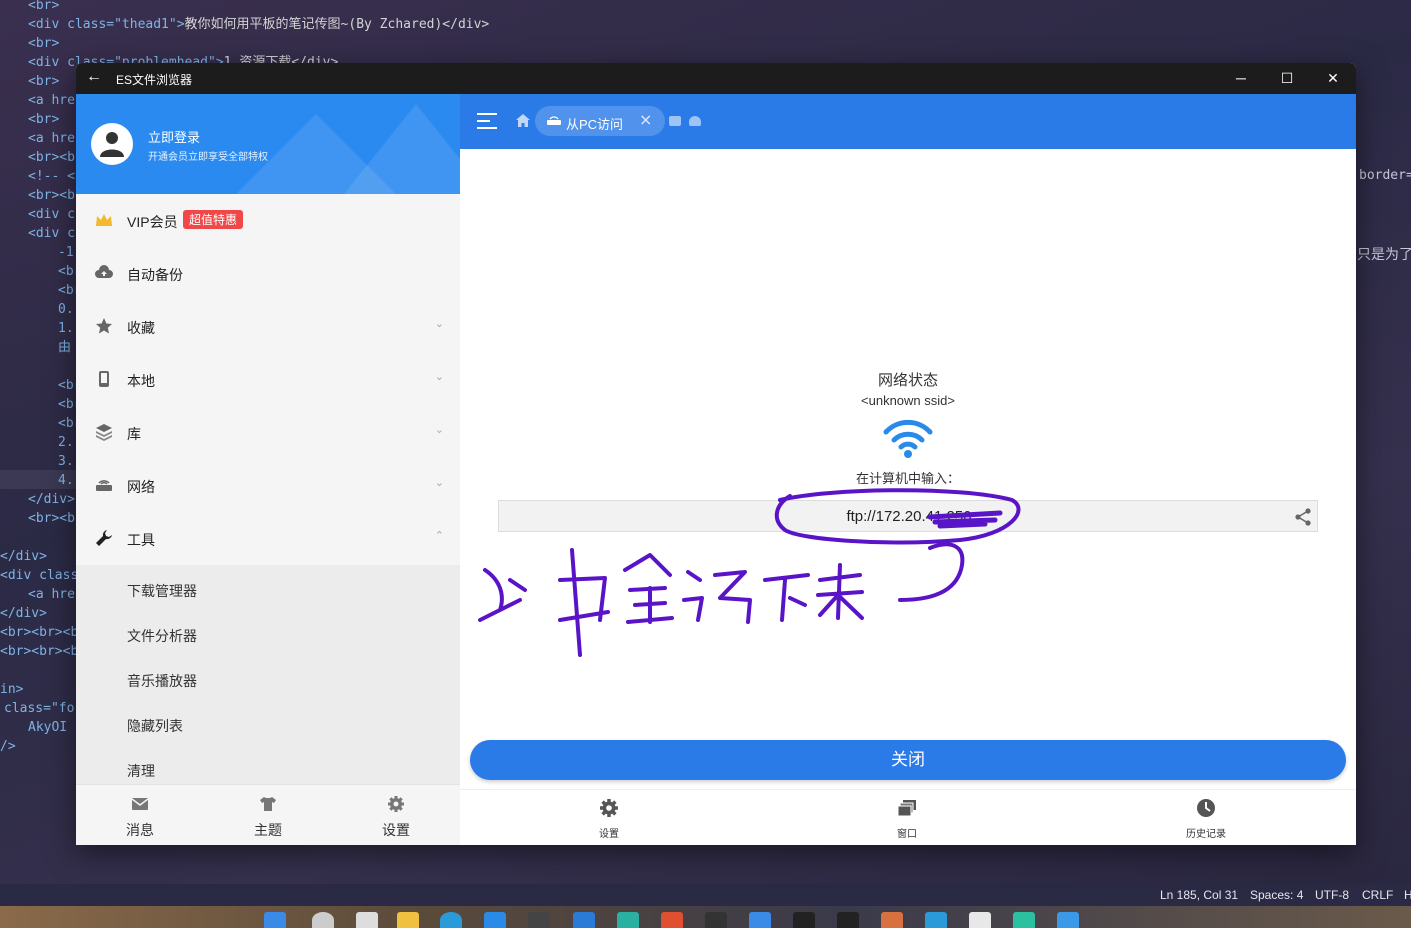  What do you see at coordinates (268, 379) in the screenshot?
I see `sidebar-item-local: 本地 ⌄` at bounding box center [268, 379].